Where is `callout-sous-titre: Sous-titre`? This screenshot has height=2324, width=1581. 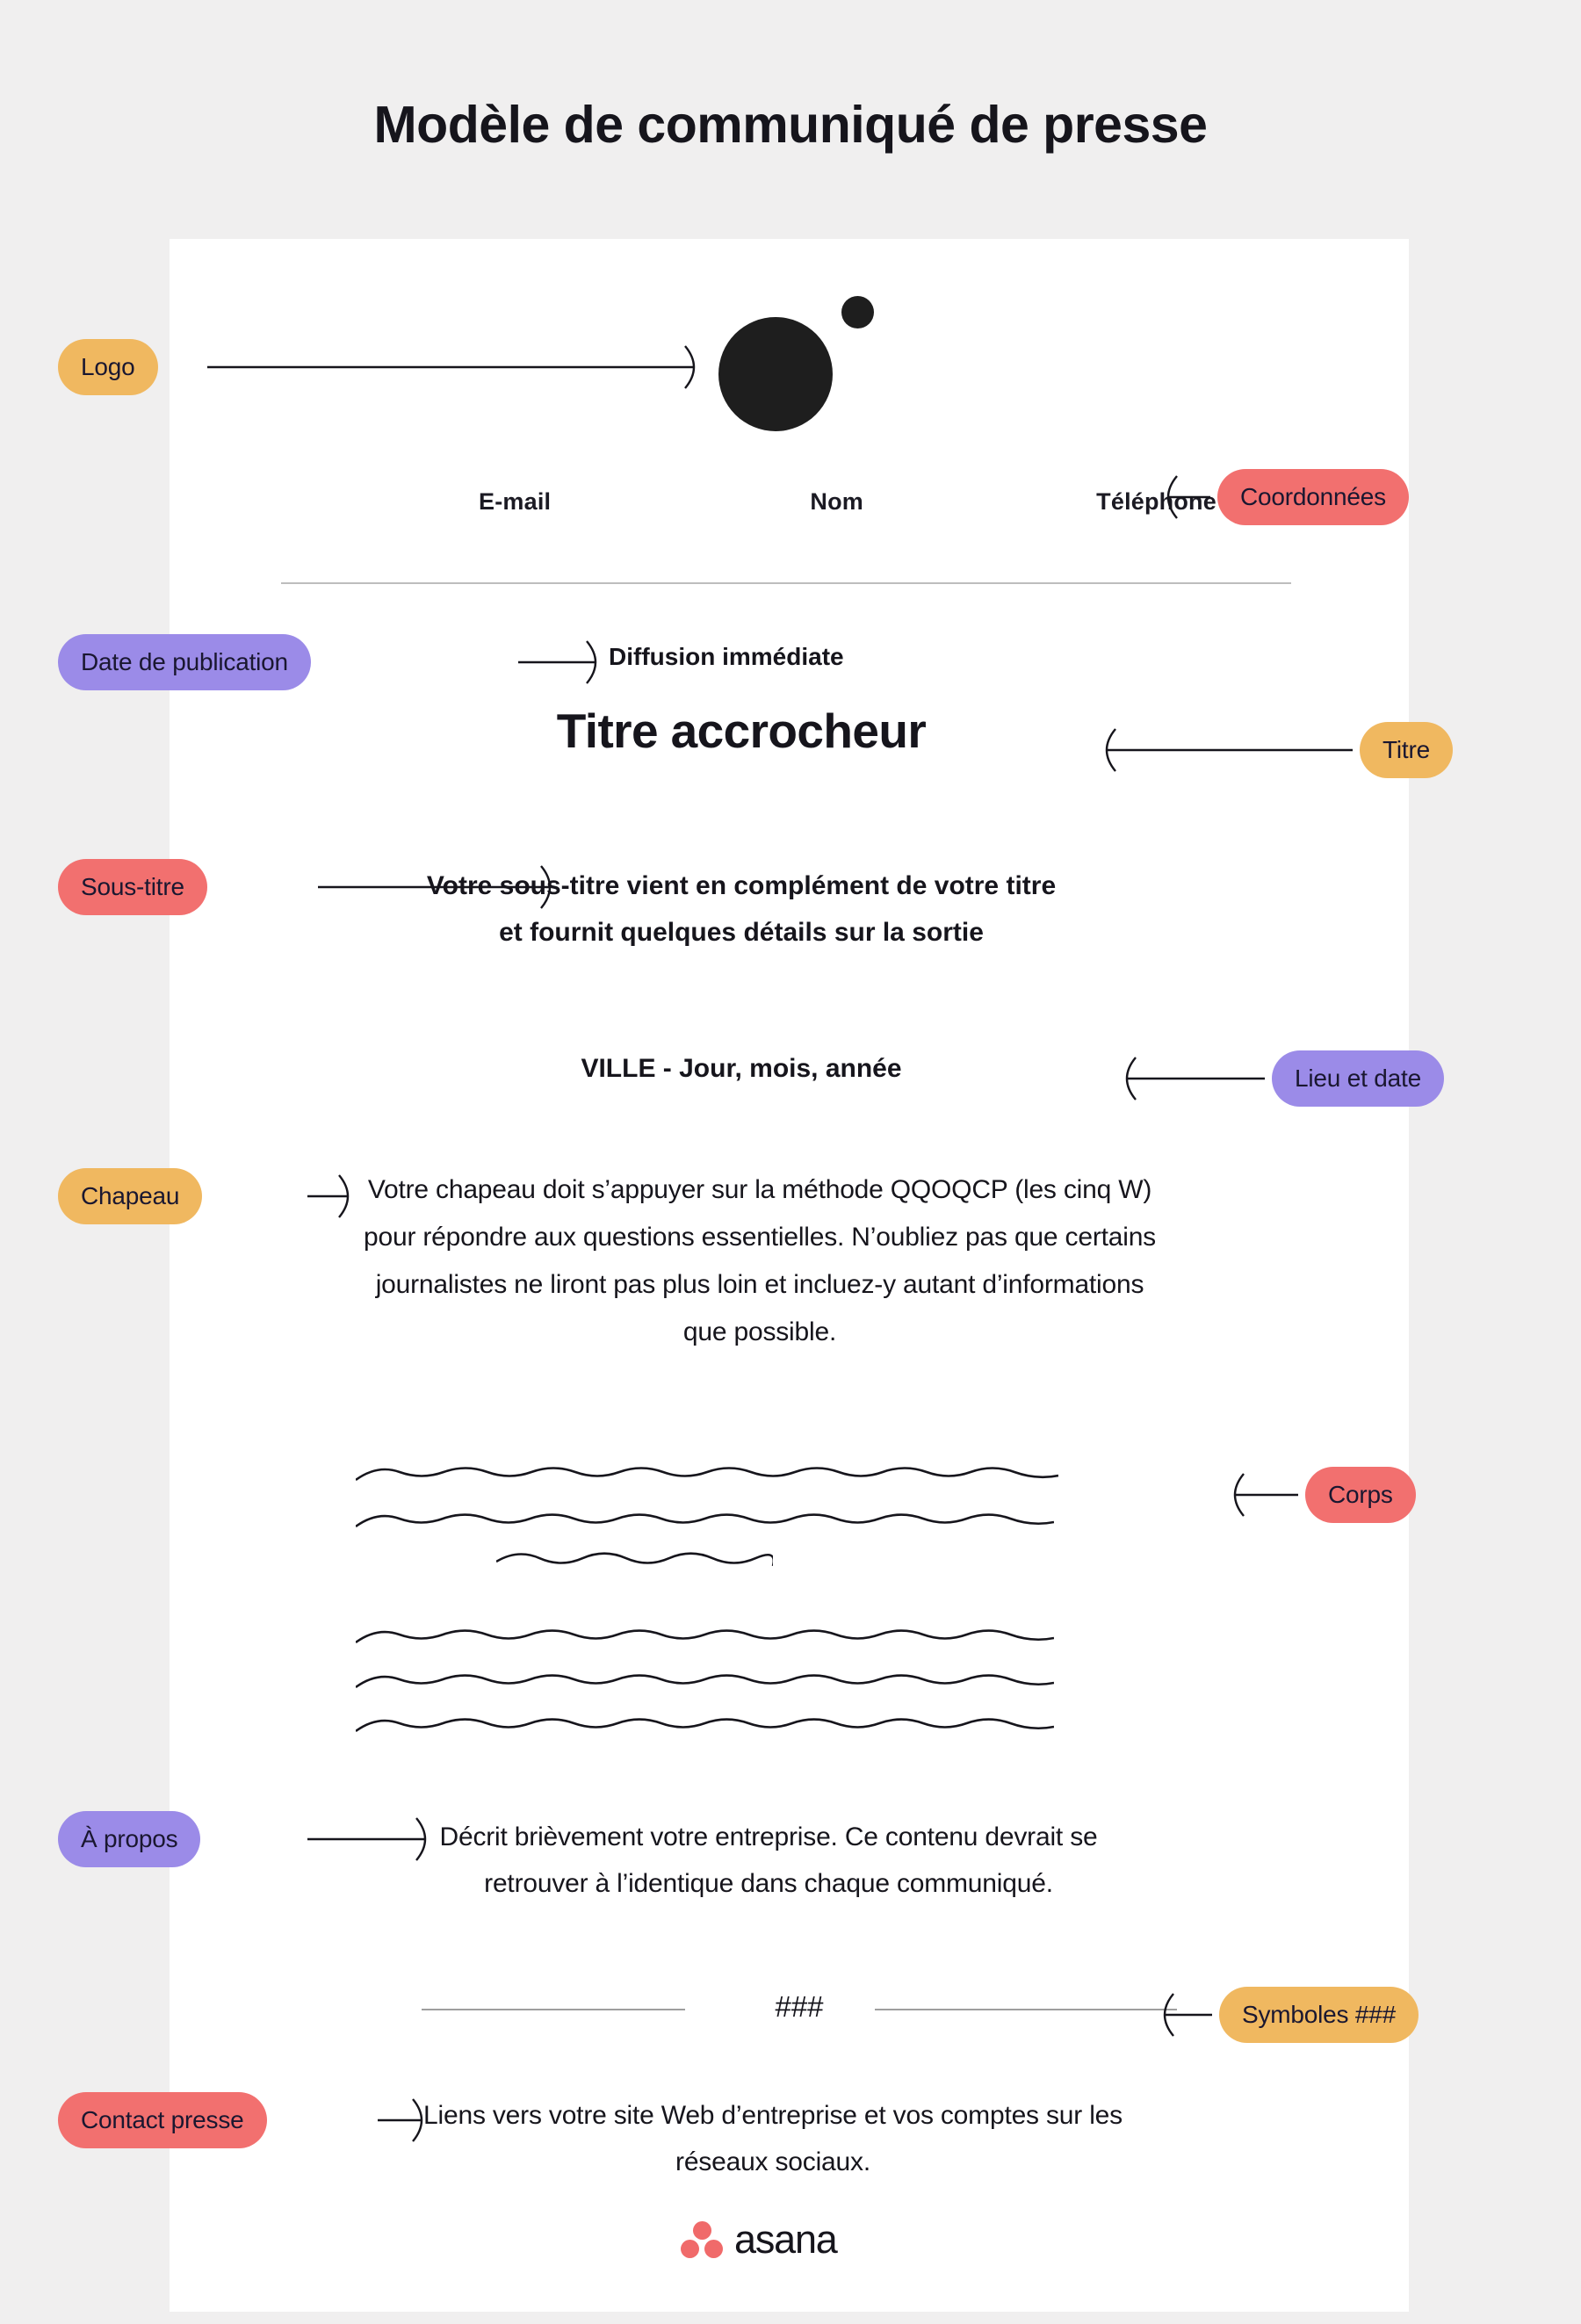
callout-sous-titre: Sous-titre is located at coordinates (132, 887).